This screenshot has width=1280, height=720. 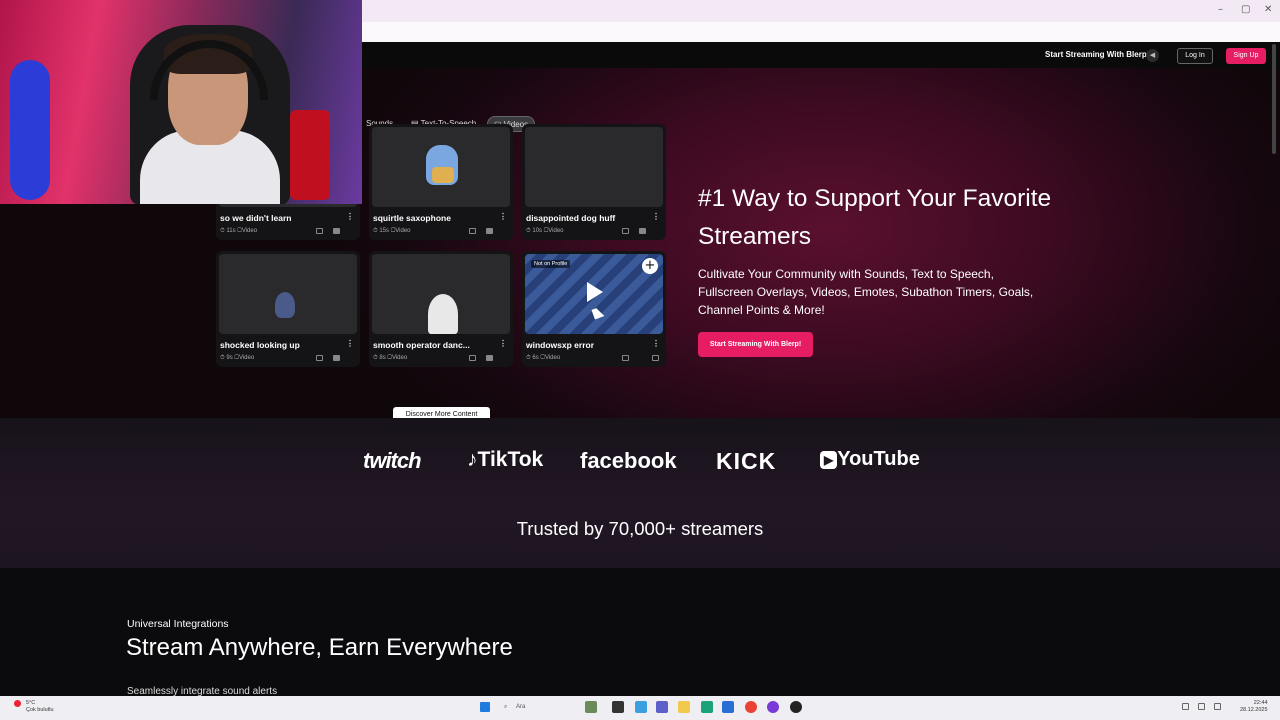 What do you see at coordinates (506, 706) in the screenshot?
I see `search-icon: ⌕` at bounding box center [506, 706].